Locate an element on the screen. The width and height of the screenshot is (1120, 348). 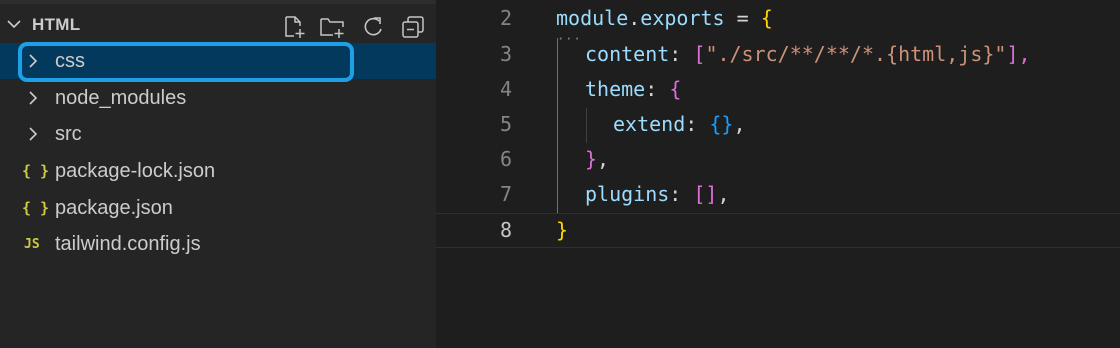
code-line: 3 content: ["./src/**/**/*.{html,js}"], is located at coordinates (778, 55).